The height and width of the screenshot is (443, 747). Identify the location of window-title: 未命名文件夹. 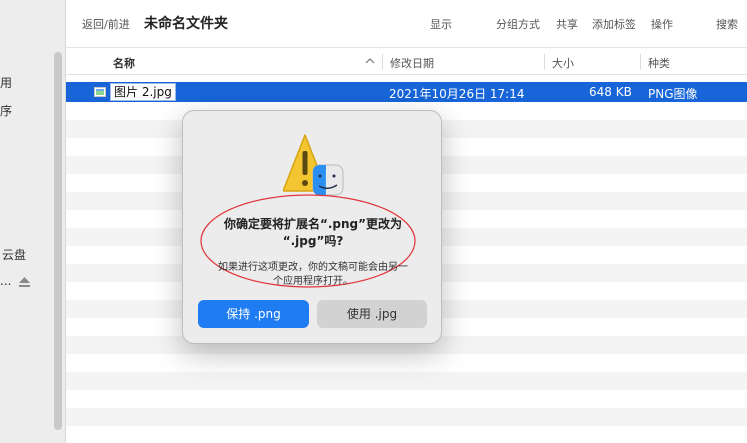
(186, 24).